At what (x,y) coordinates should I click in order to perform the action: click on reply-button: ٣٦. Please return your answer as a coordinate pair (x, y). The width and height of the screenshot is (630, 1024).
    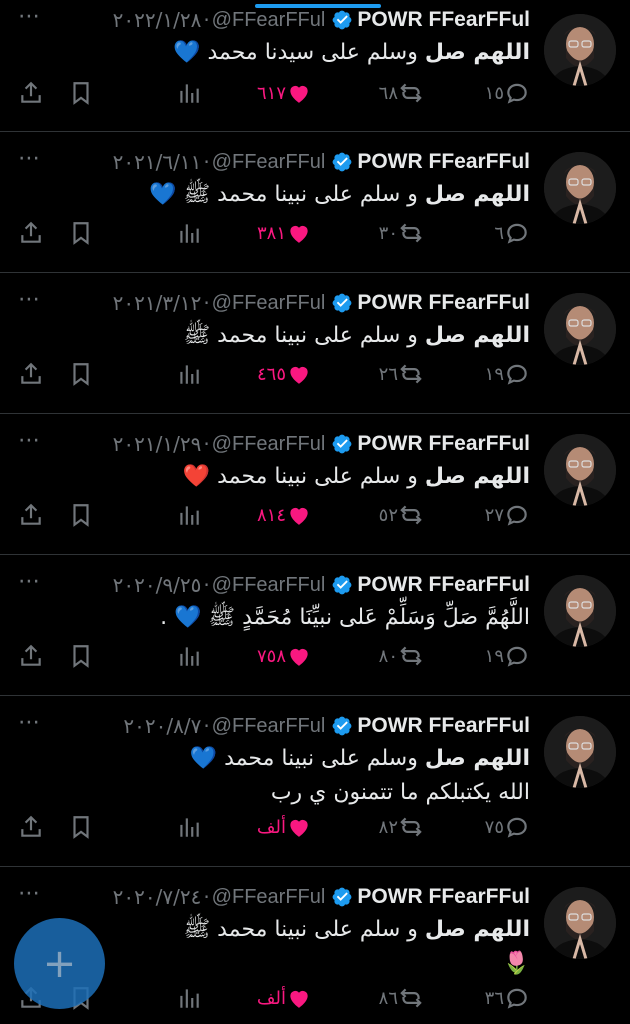
    Looking at the image, I should click on (507, 998).